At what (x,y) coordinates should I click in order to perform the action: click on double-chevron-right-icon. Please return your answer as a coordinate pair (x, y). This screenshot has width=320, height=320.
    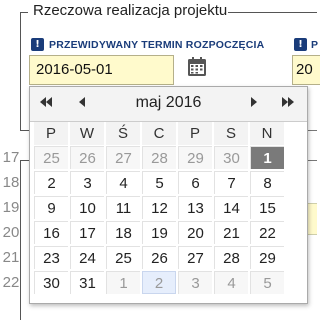
    Looking at the image, I should click on (288, 102).